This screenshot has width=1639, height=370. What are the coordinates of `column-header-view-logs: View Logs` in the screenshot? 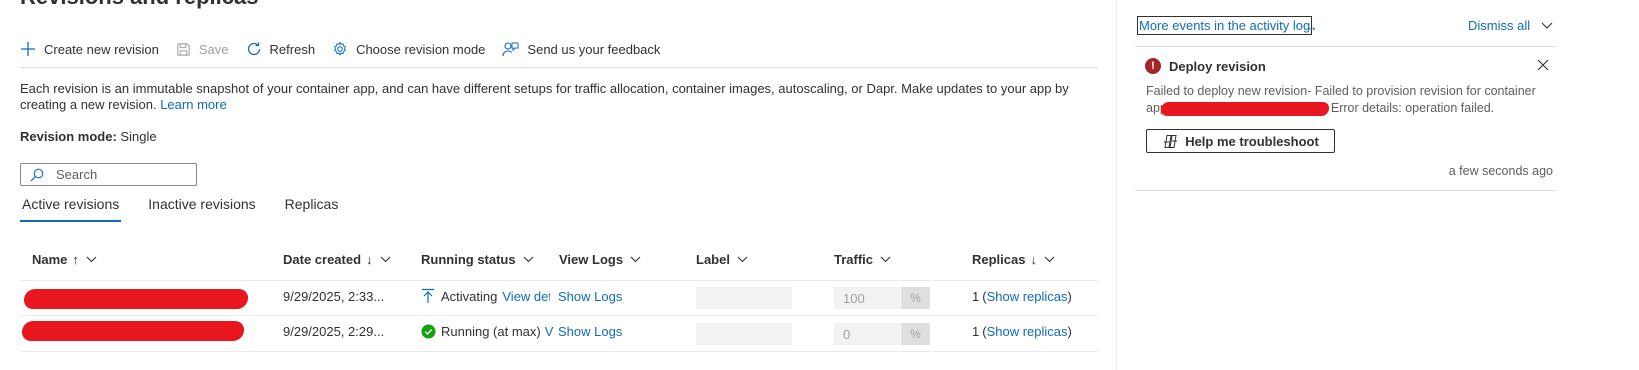 It's located at (600, 259).